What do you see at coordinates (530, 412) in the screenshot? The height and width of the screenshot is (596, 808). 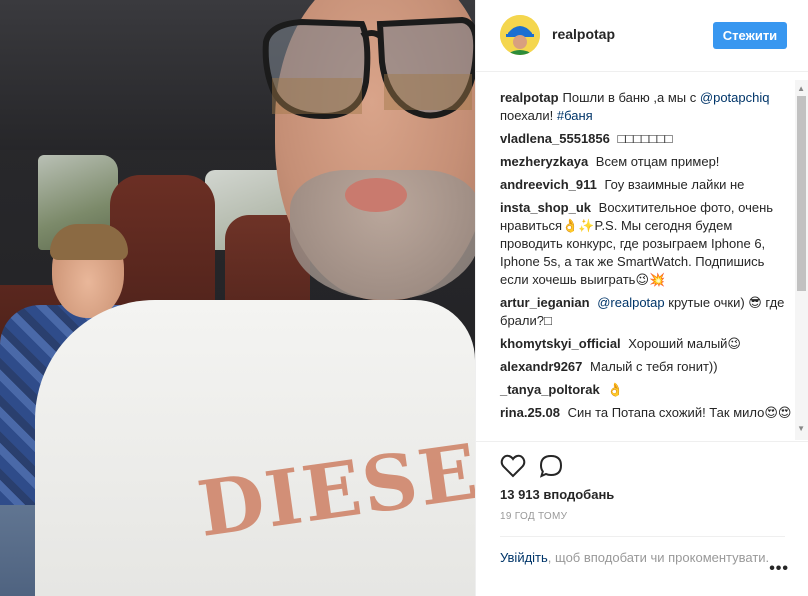 I see `comment-username: rina.25.08` at bounding box center [530, 412].